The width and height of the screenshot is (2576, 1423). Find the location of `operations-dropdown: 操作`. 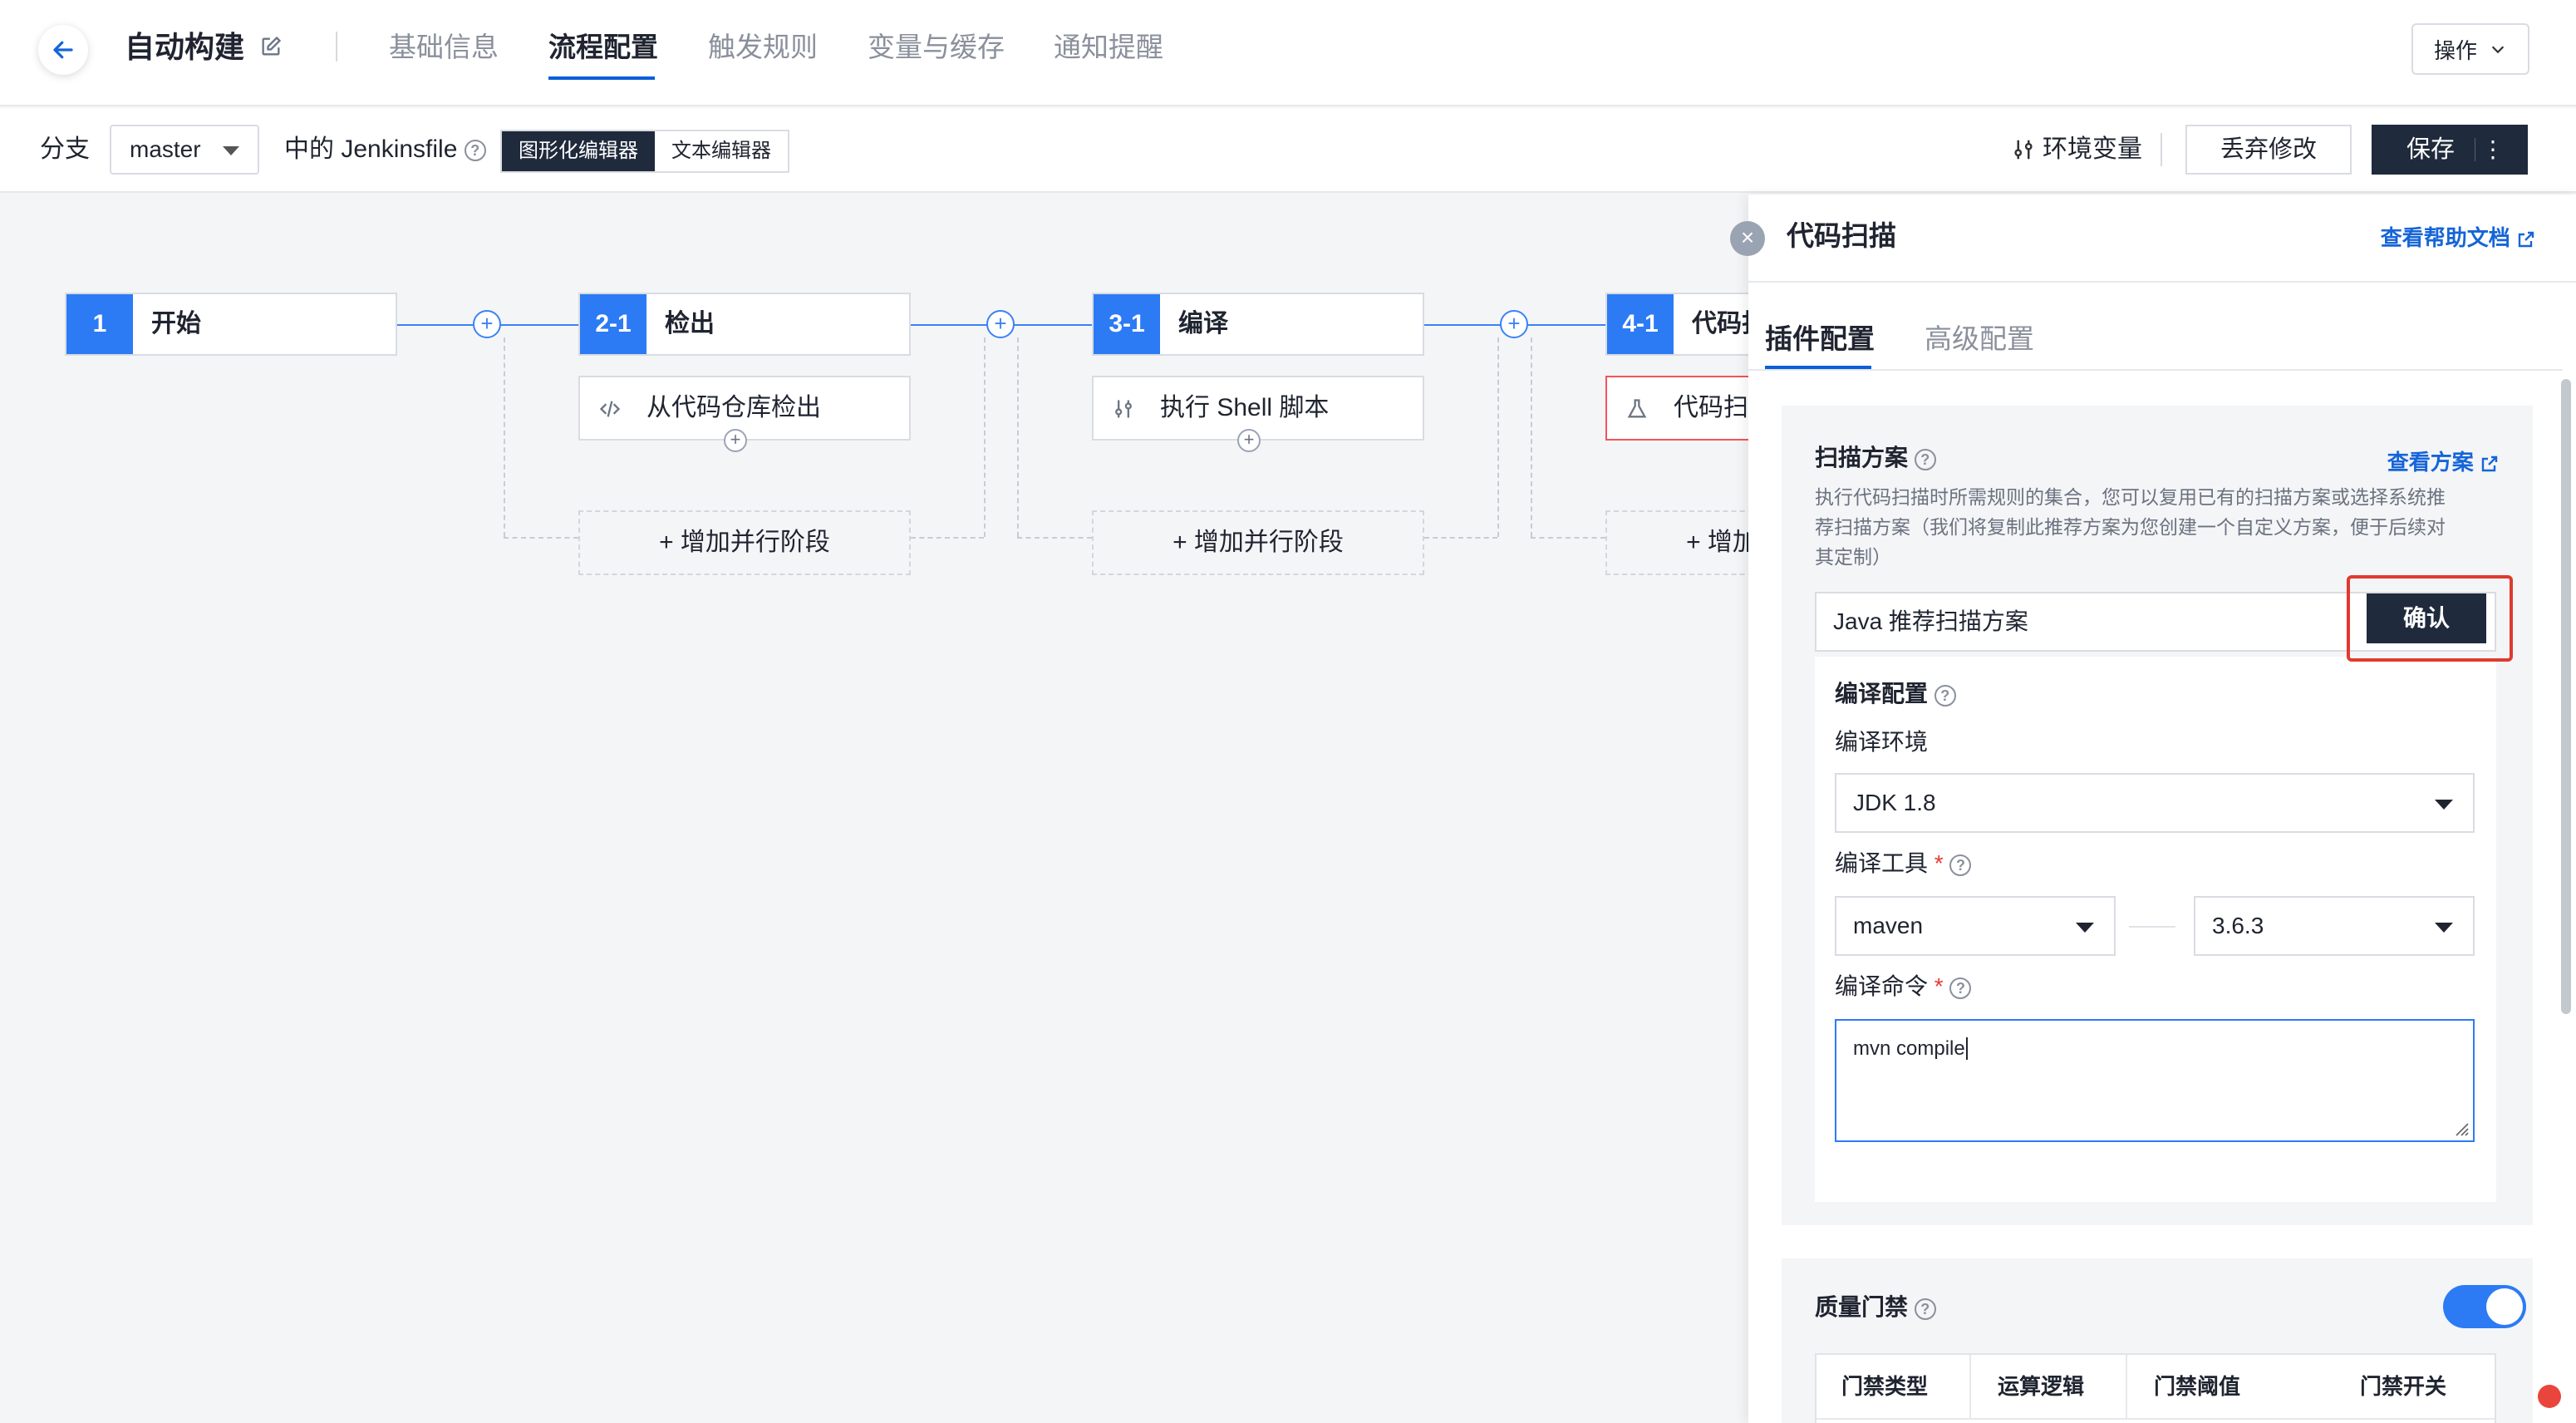

operations-dropdown: 操作 is located at coordinates (2470, 49).